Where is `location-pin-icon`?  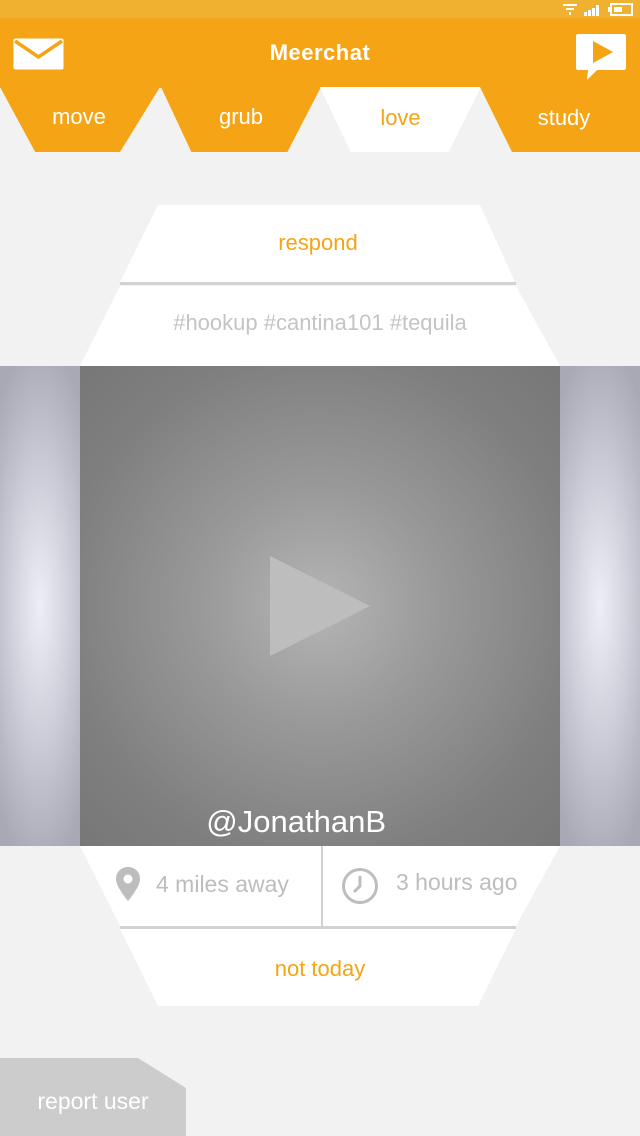
location-pin-icon is located at coordinates (128, 884).